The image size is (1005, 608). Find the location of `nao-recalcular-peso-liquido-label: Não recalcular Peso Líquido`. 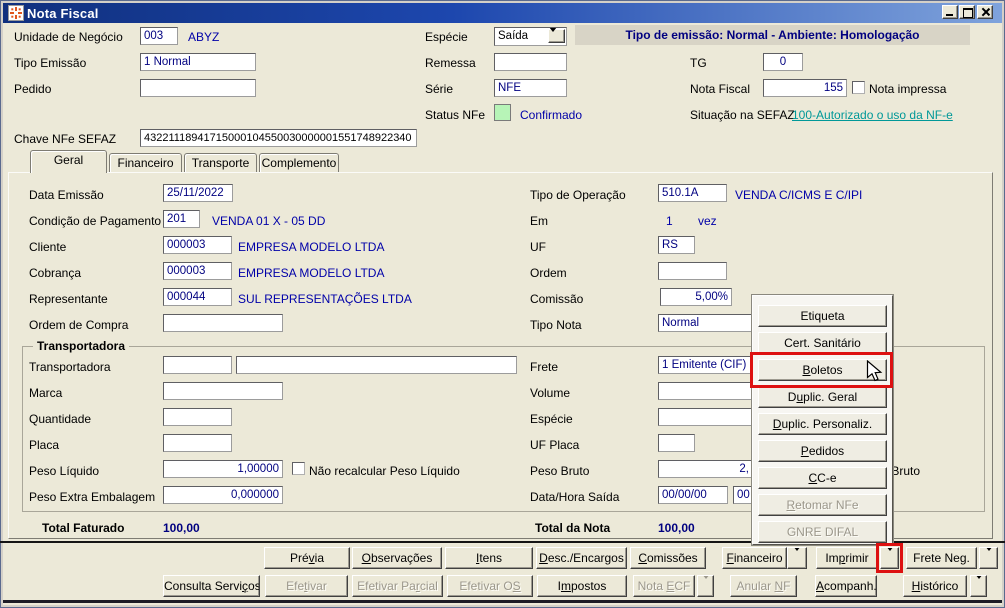

nao-recalcular-peso-liquido-label: Não recalcular Peso Líquido is located at coordinates (384, 471).